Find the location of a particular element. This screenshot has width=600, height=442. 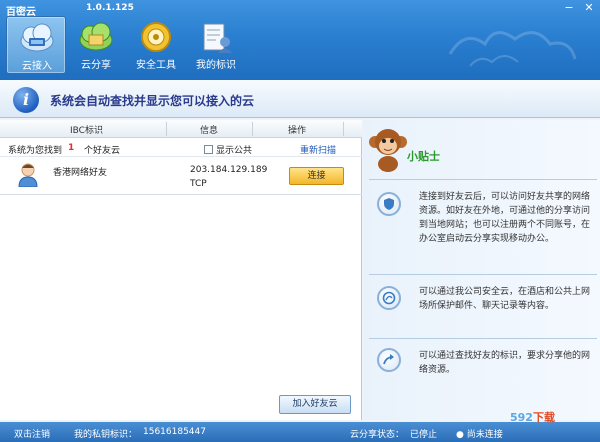

globe-icon is located at coordinates (389, 298).